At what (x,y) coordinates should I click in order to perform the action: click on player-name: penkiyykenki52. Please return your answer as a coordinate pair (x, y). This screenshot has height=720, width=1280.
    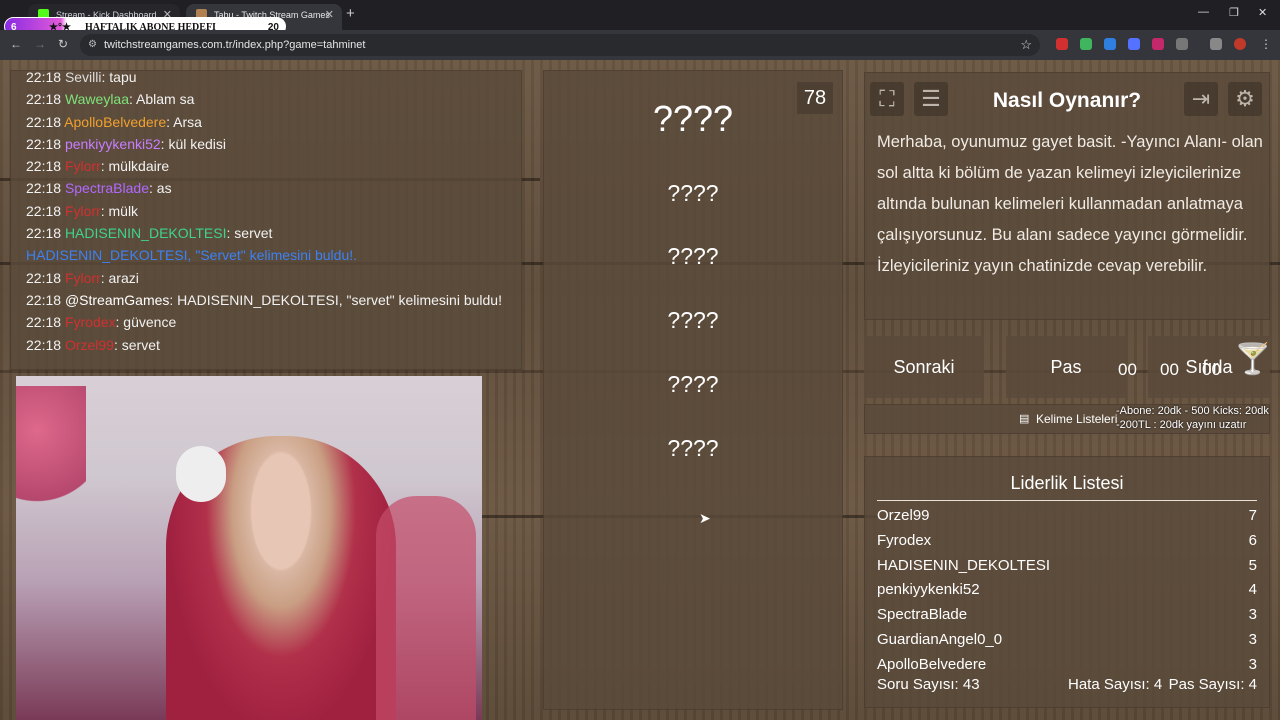
    Looking at the image, I should click on (928, 590).